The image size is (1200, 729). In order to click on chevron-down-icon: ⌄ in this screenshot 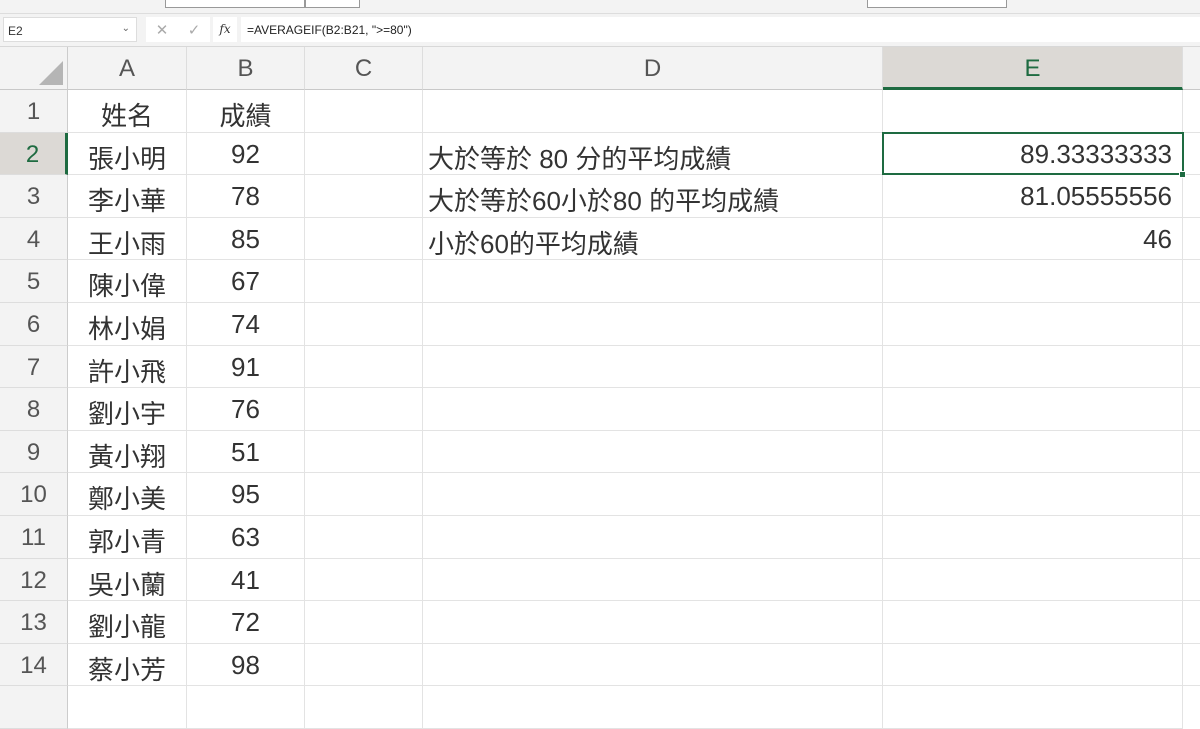, I will do `click(126, 28)`.